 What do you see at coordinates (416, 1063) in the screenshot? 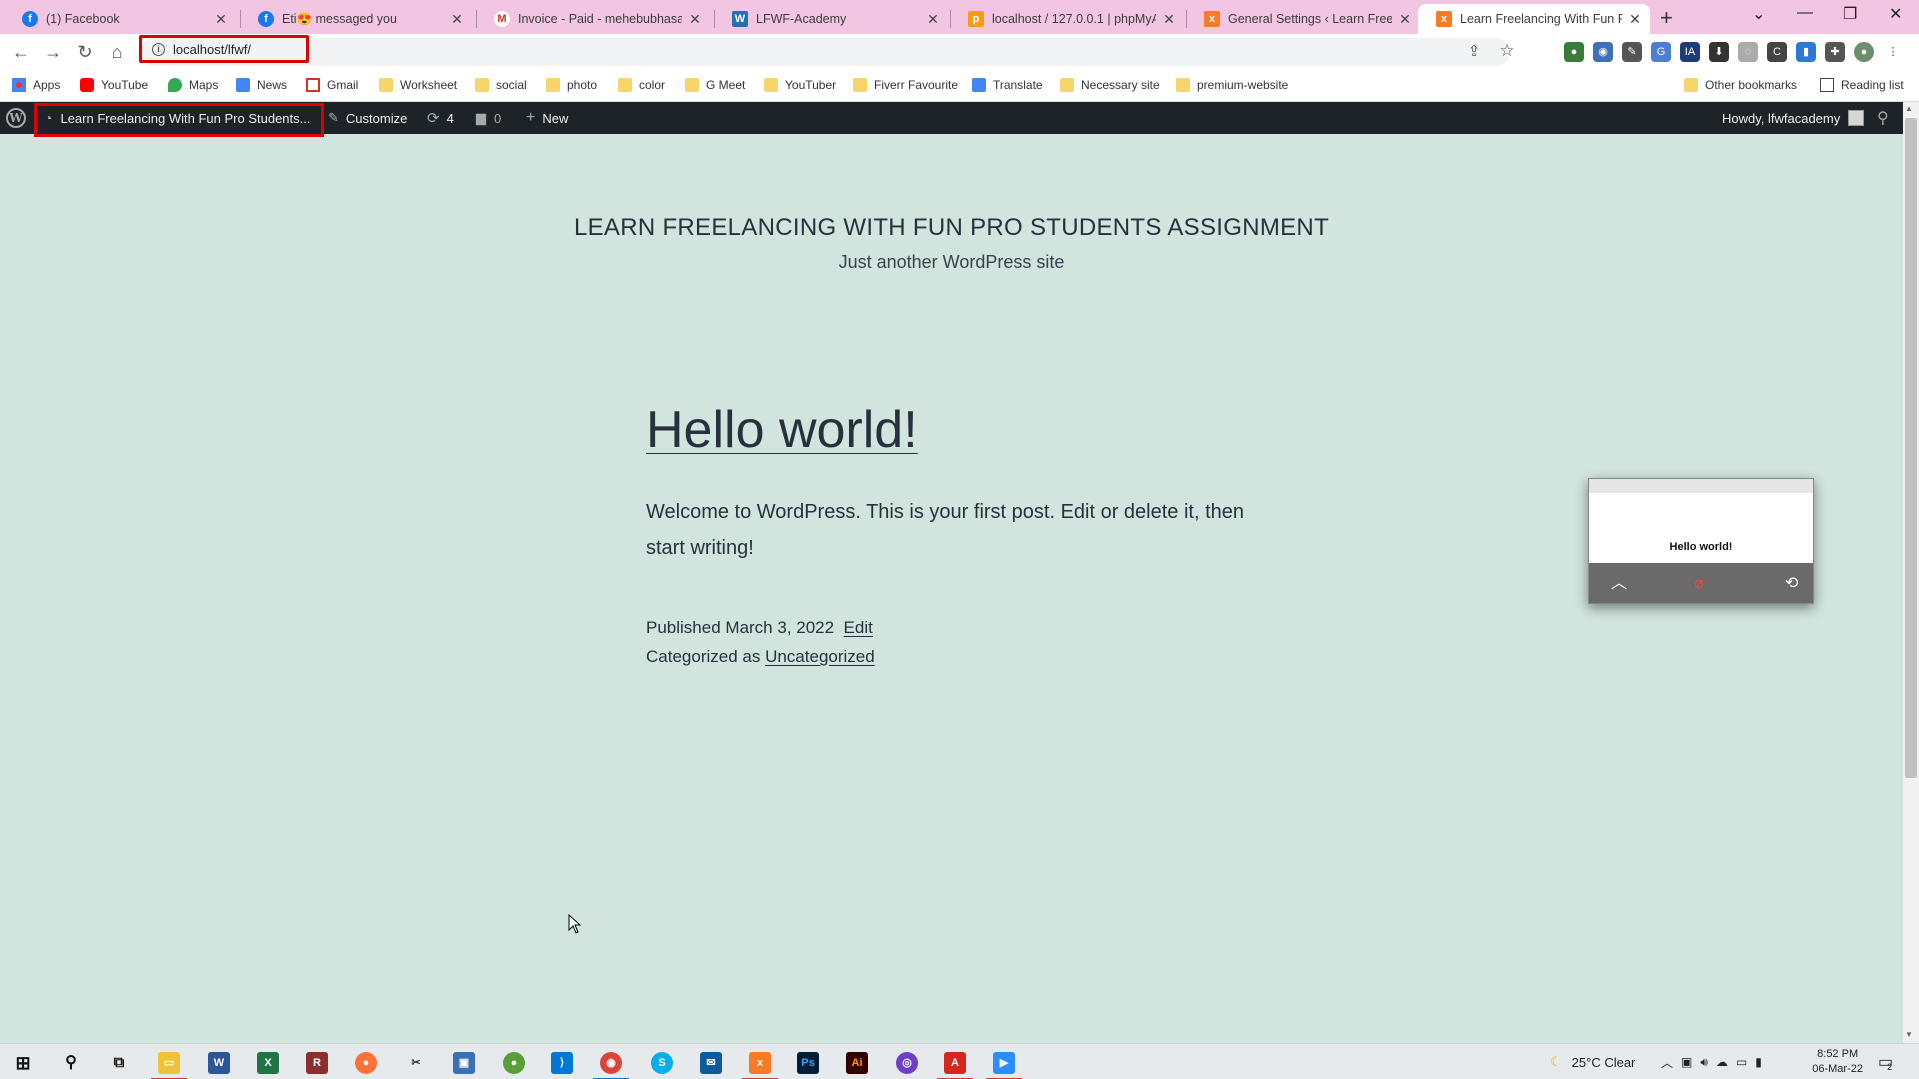
I see `snipping-tool-icon: ✂` at bounding box center [416, 1063].